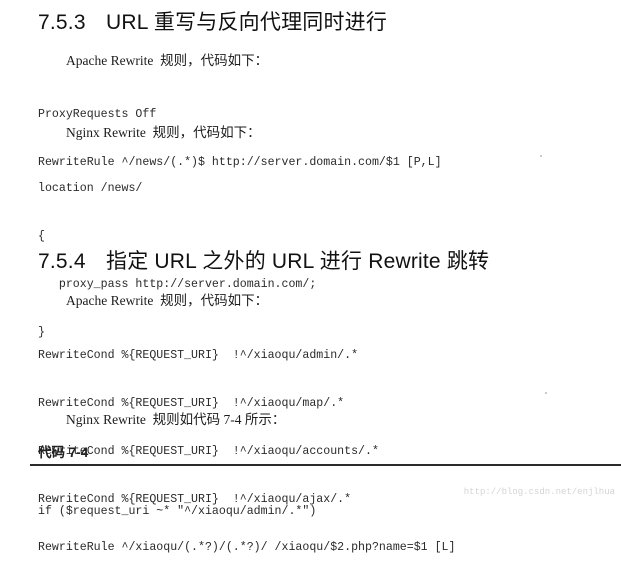 The height and width of the screenshot is (572, 621). I want to click on section-heading-7-5-4: 7.5.4 指定 URL 之外的 URL 进行 Rewrite 跳转, so click(263, 260).